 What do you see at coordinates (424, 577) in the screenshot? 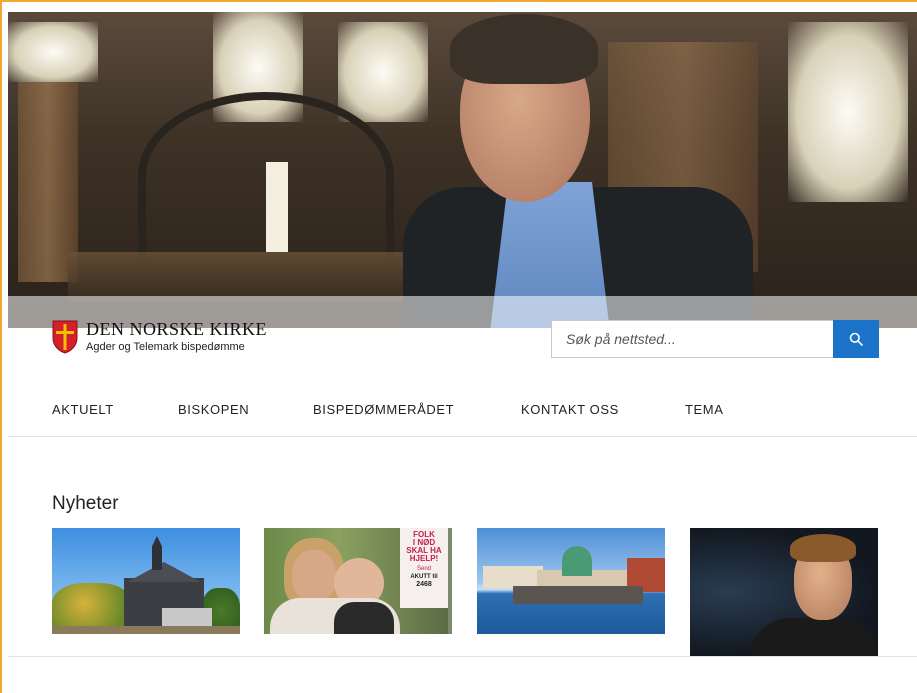
I see `poster-text: AKUTT til` at bounding box center [424, 577].